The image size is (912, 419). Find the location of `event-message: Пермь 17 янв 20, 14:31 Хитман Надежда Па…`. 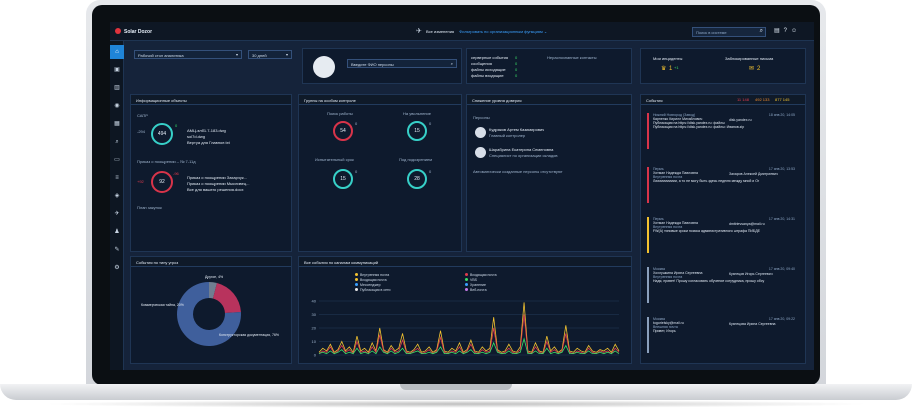

event-message: Пермь 17 янв 20, 14:31 Хитман Надежда Па… is located at coordinates (723, 235).